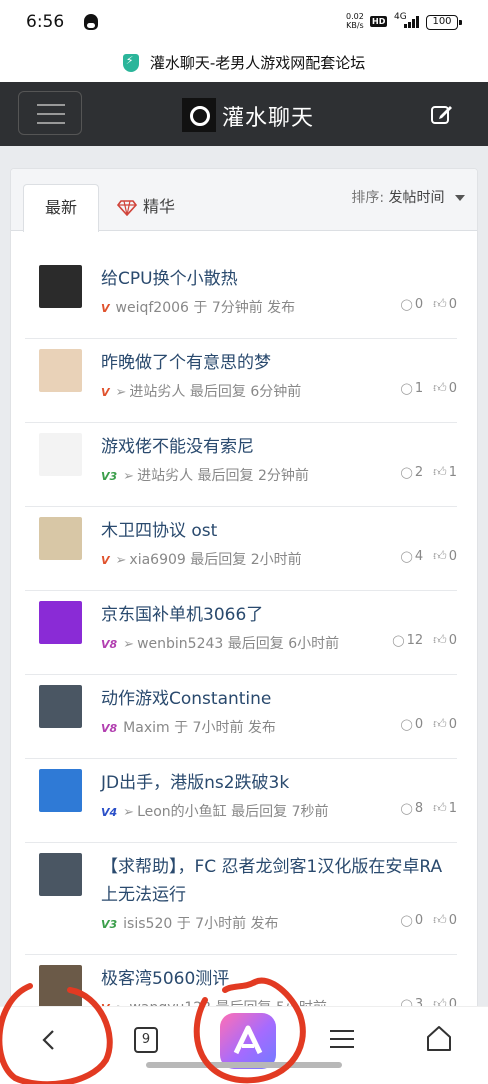  I want to click on forum-header: 灌水聊天, so click(244, 114).